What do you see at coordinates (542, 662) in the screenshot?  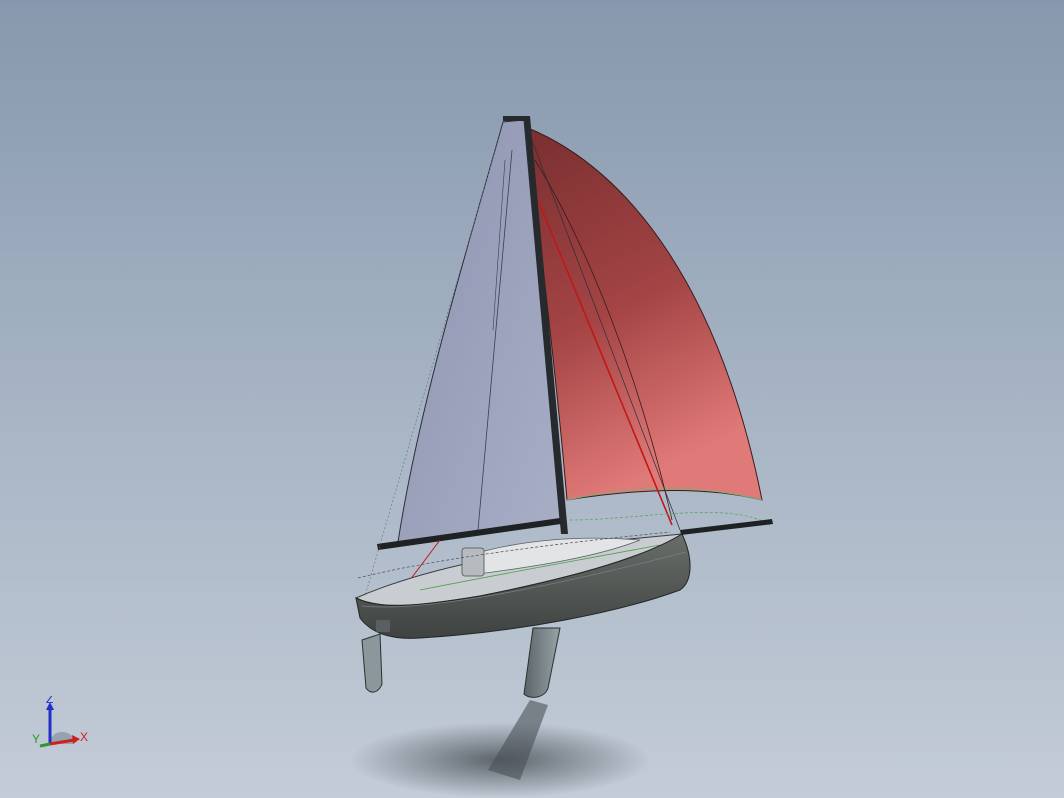 I see `keel-fin` at bounding box center [542, 662].